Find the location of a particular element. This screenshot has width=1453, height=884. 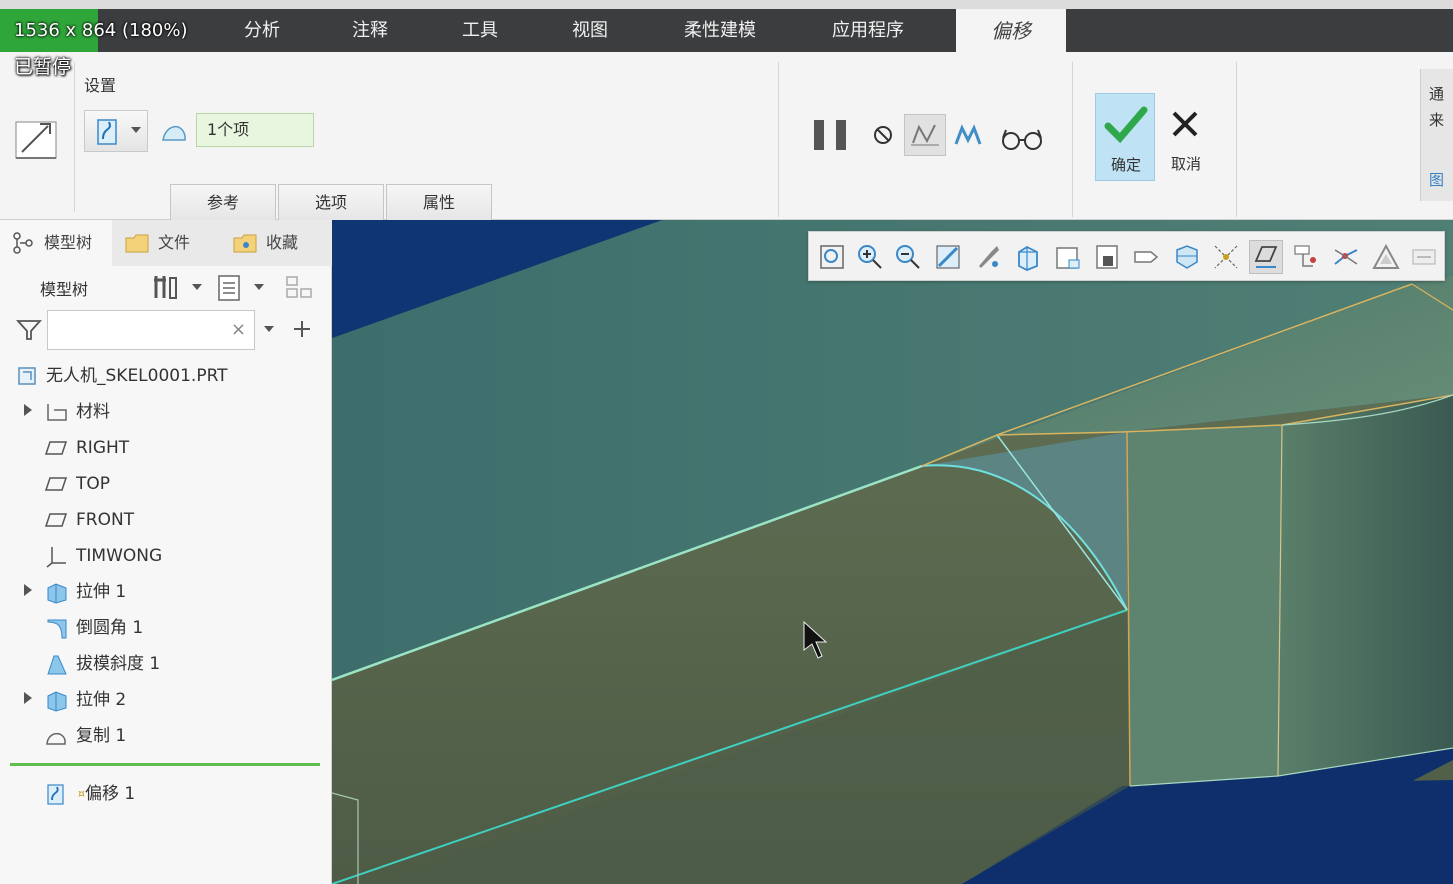

recorder-size-text: 1536 x 864 (180%) is located at coordinates (101, 30).